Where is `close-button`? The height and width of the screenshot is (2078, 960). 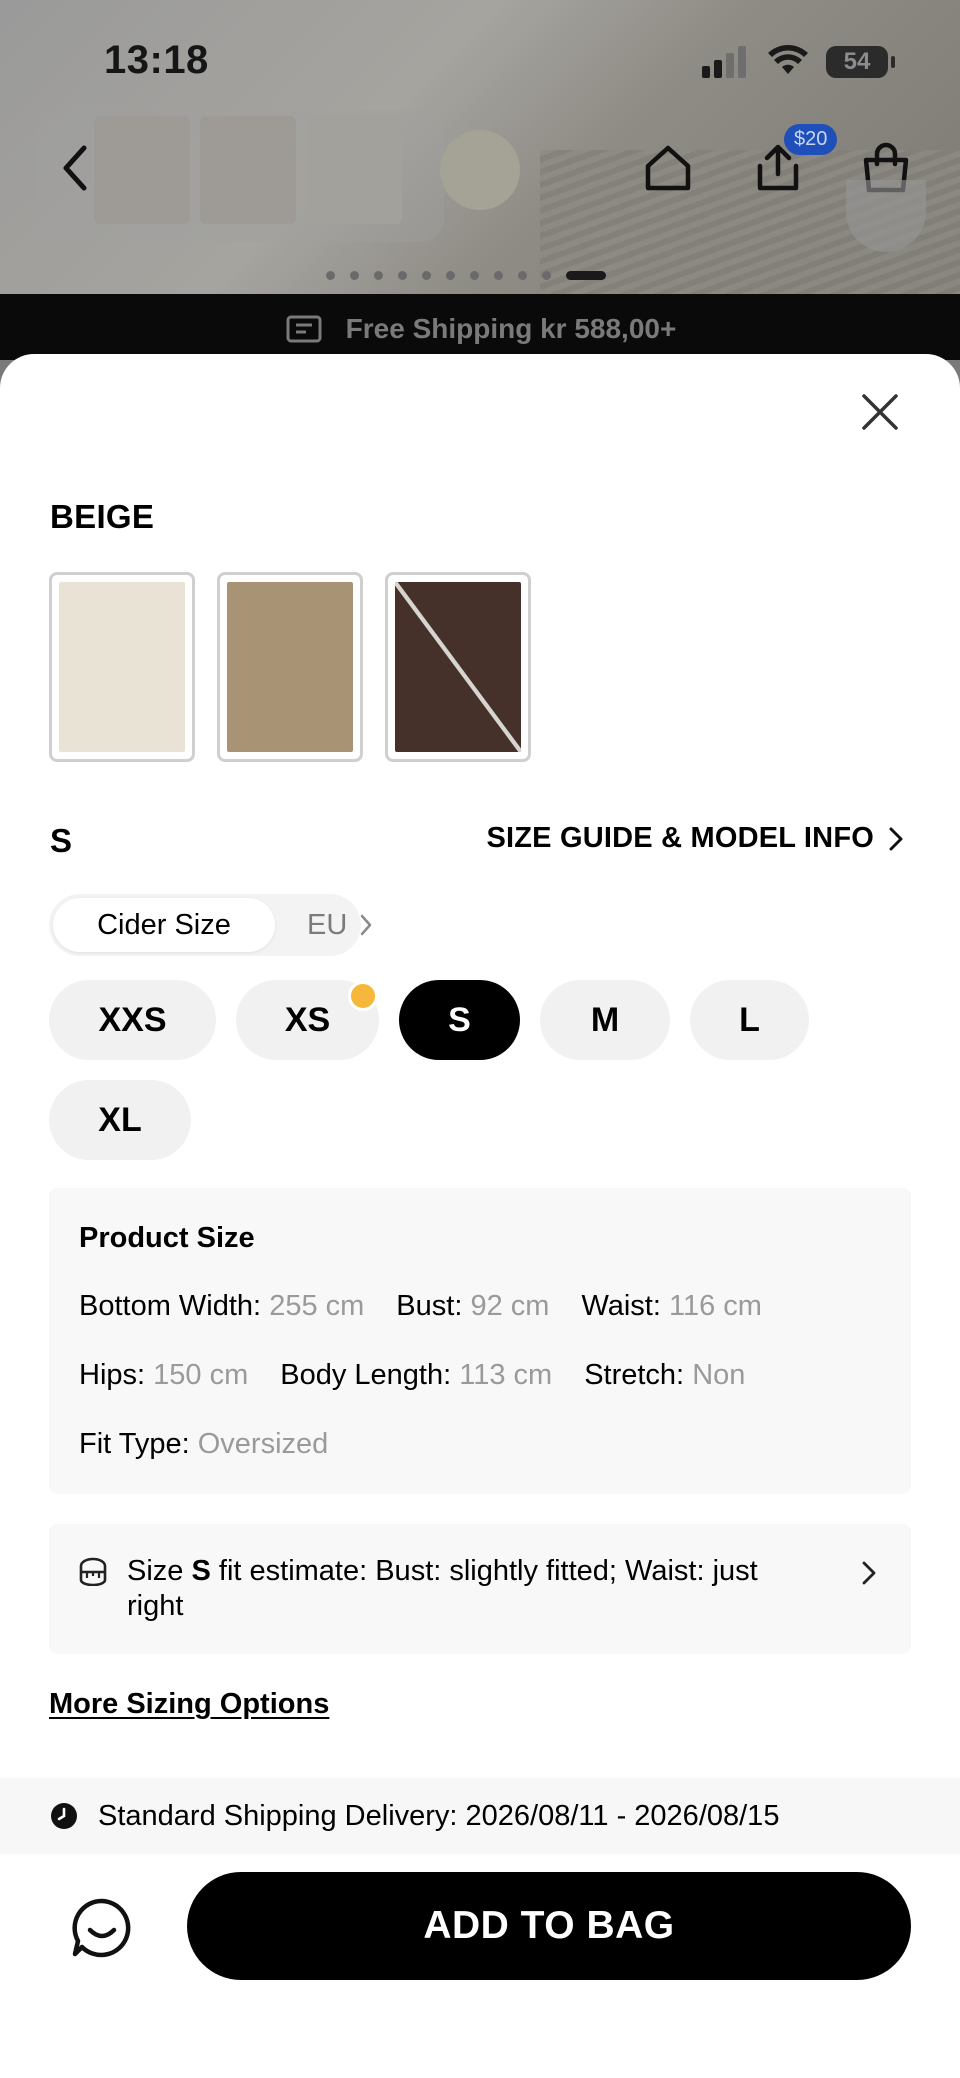
close-button is located at coordinates (880, 412).